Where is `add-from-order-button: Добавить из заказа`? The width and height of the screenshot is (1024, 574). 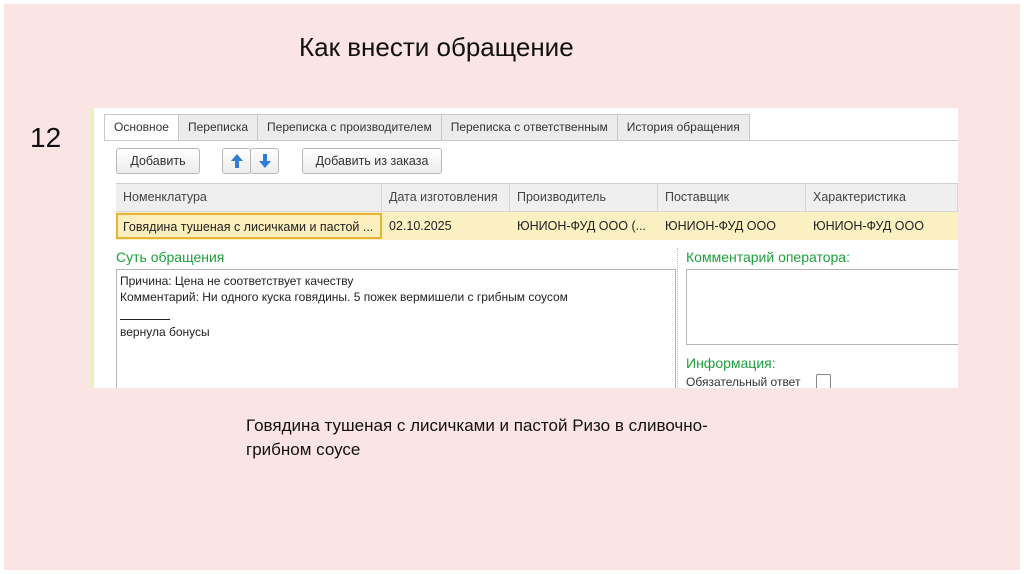
add-from-order-button: Добавить из заказа is located at coordinates (372, 161).